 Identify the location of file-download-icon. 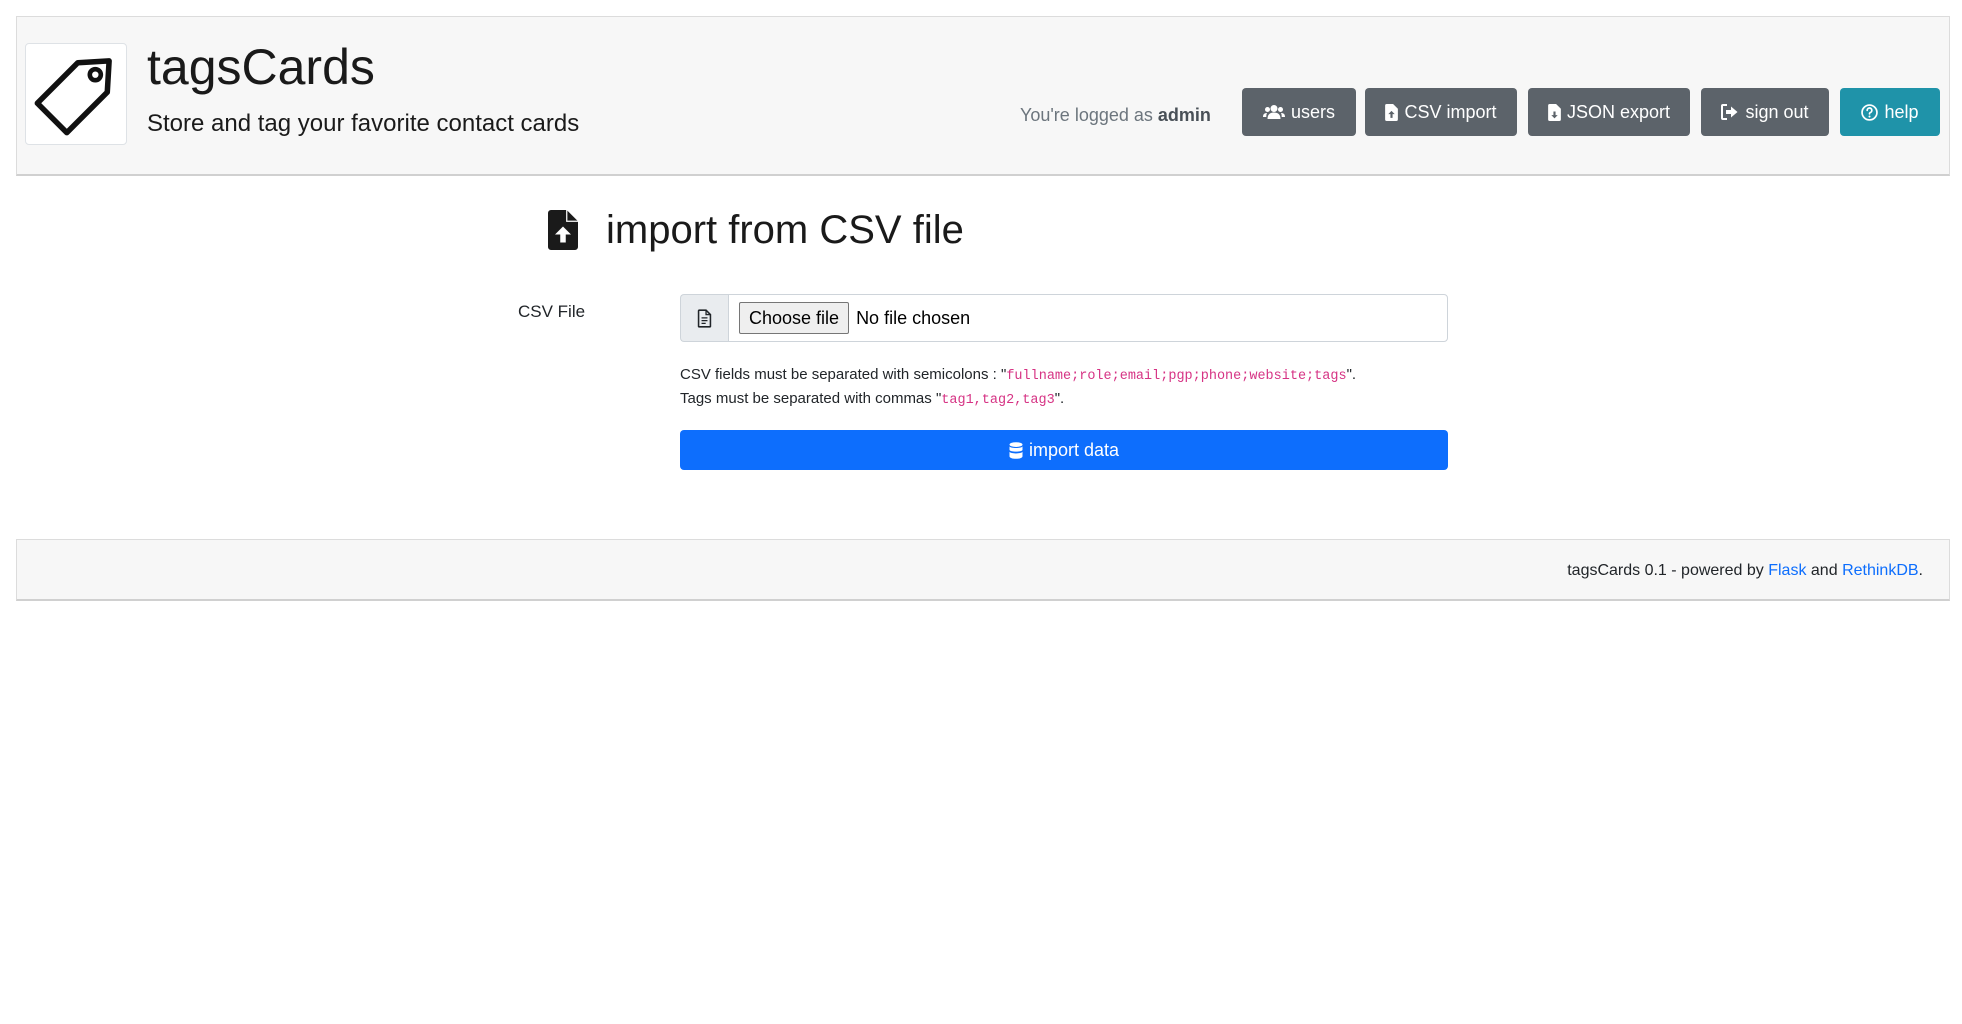
(1554, 112).